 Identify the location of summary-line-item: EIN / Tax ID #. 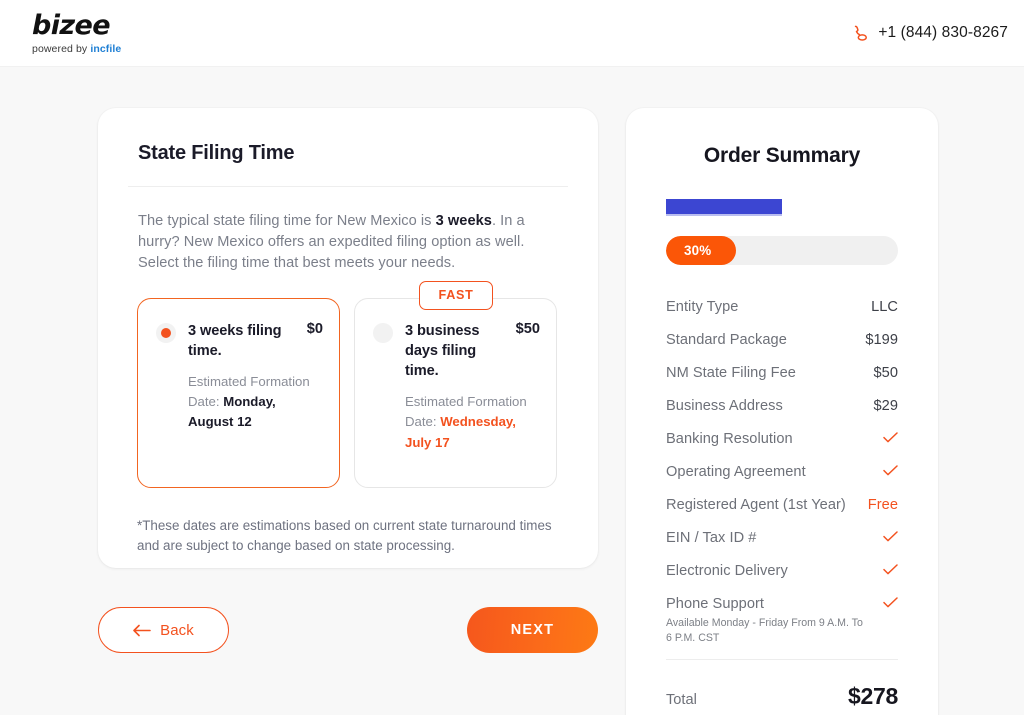
(782, 537).